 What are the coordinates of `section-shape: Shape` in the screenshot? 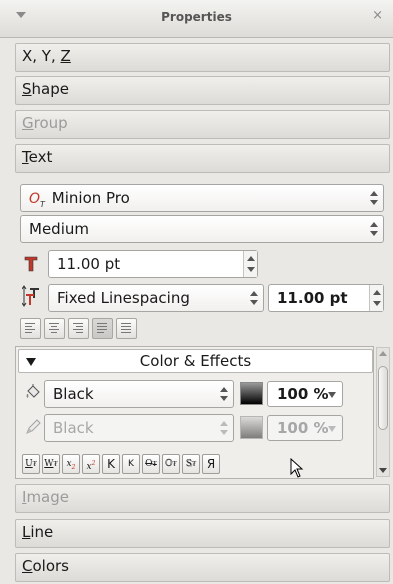 It's located at (202, 90).